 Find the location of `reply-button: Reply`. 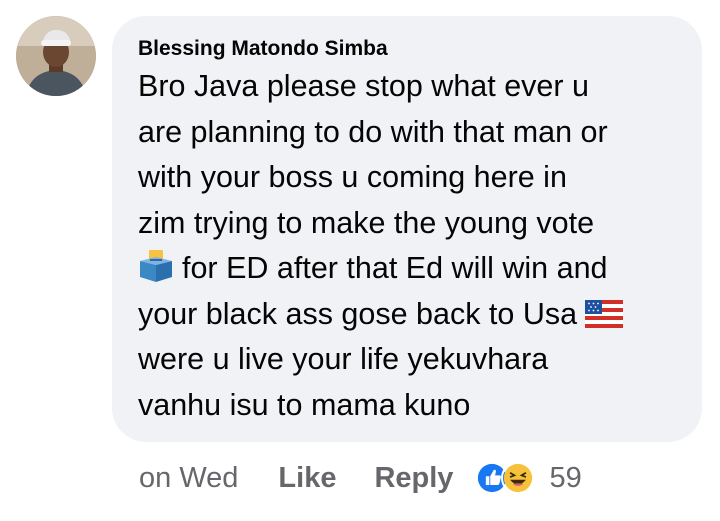

reply-button: Reply is located at coordinates (413, 478).